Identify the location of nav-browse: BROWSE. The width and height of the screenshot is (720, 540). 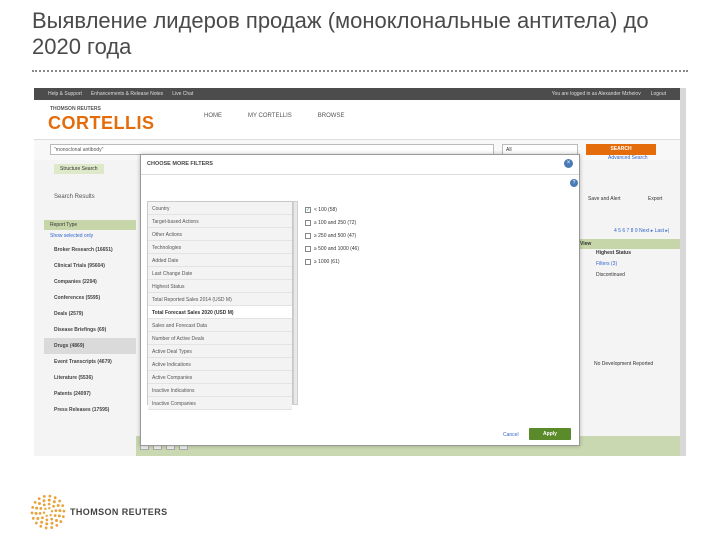
(331, 116).